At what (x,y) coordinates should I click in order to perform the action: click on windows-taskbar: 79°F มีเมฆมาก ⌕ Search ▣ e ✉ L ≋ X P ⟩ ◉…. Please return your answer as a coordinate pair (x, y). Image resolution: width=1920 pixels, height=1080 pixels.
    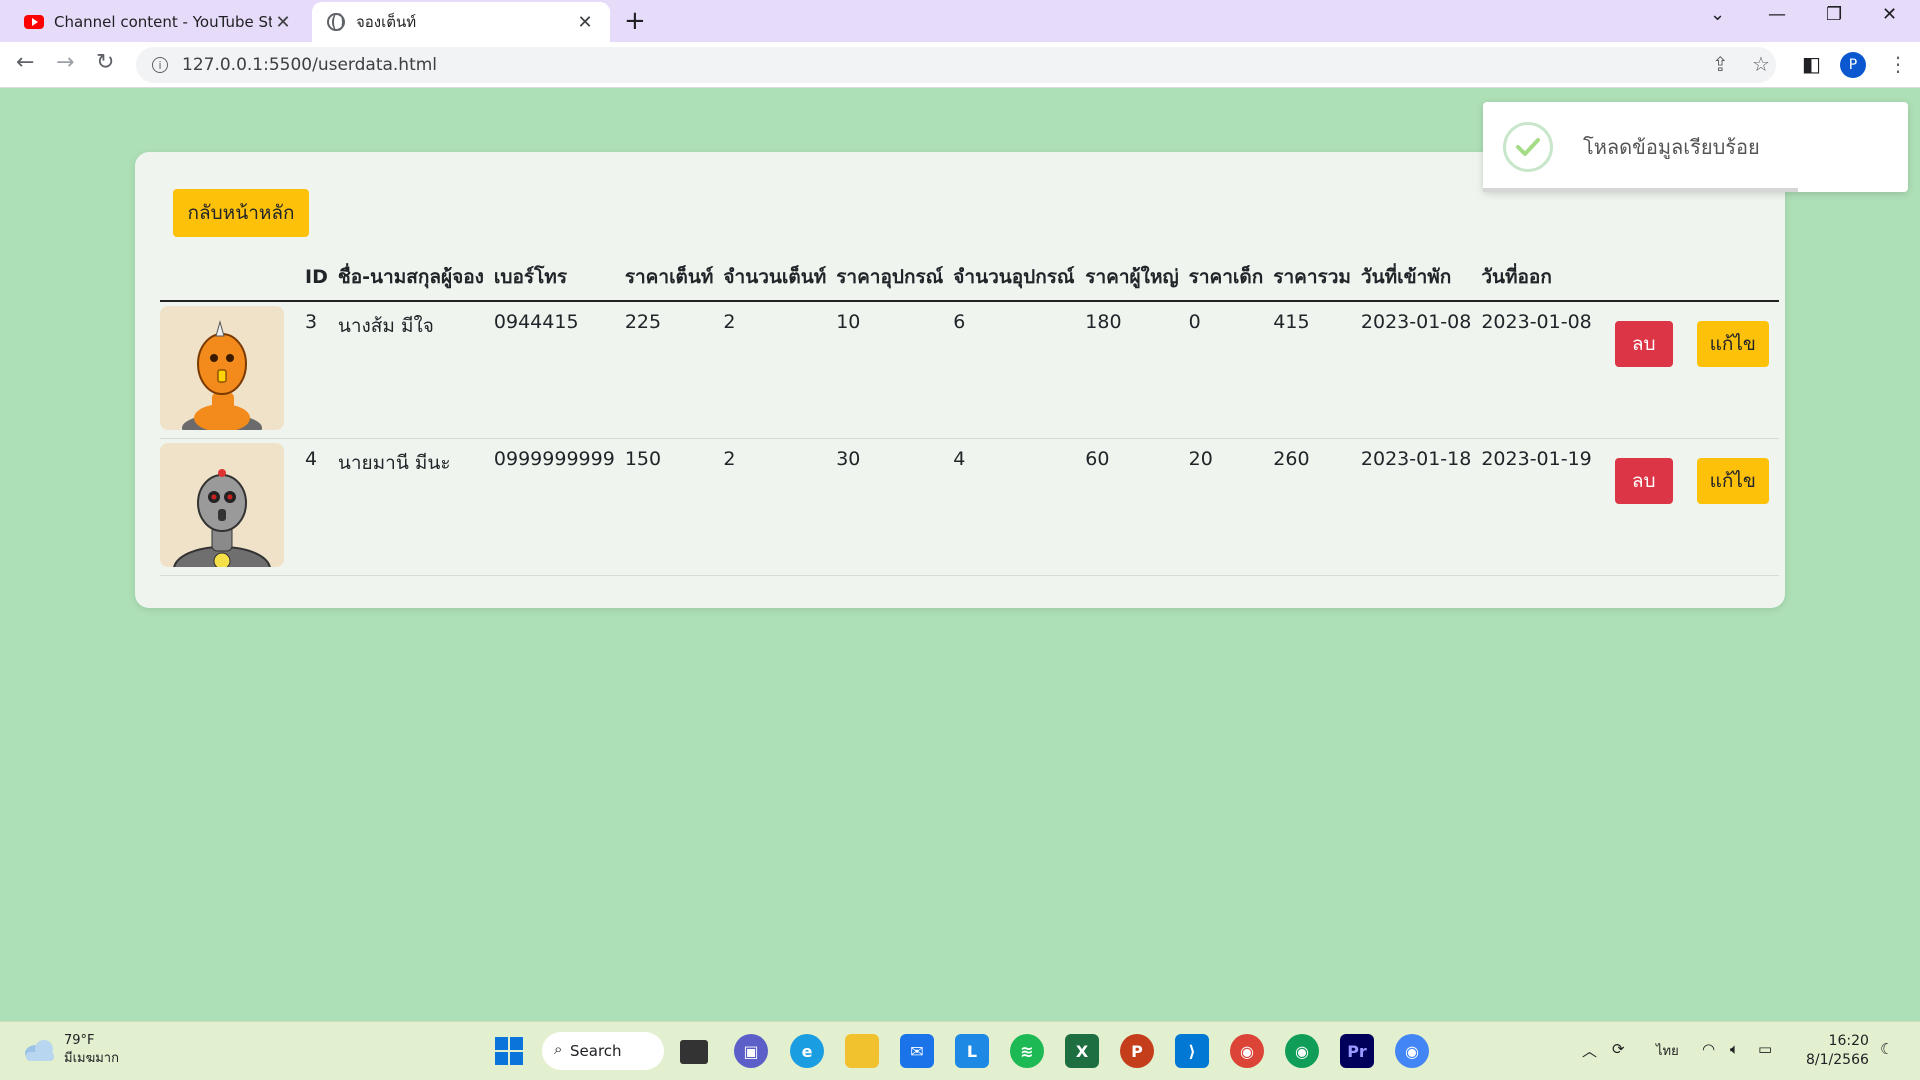
    Looking at the image, I should click on (960, 1050).